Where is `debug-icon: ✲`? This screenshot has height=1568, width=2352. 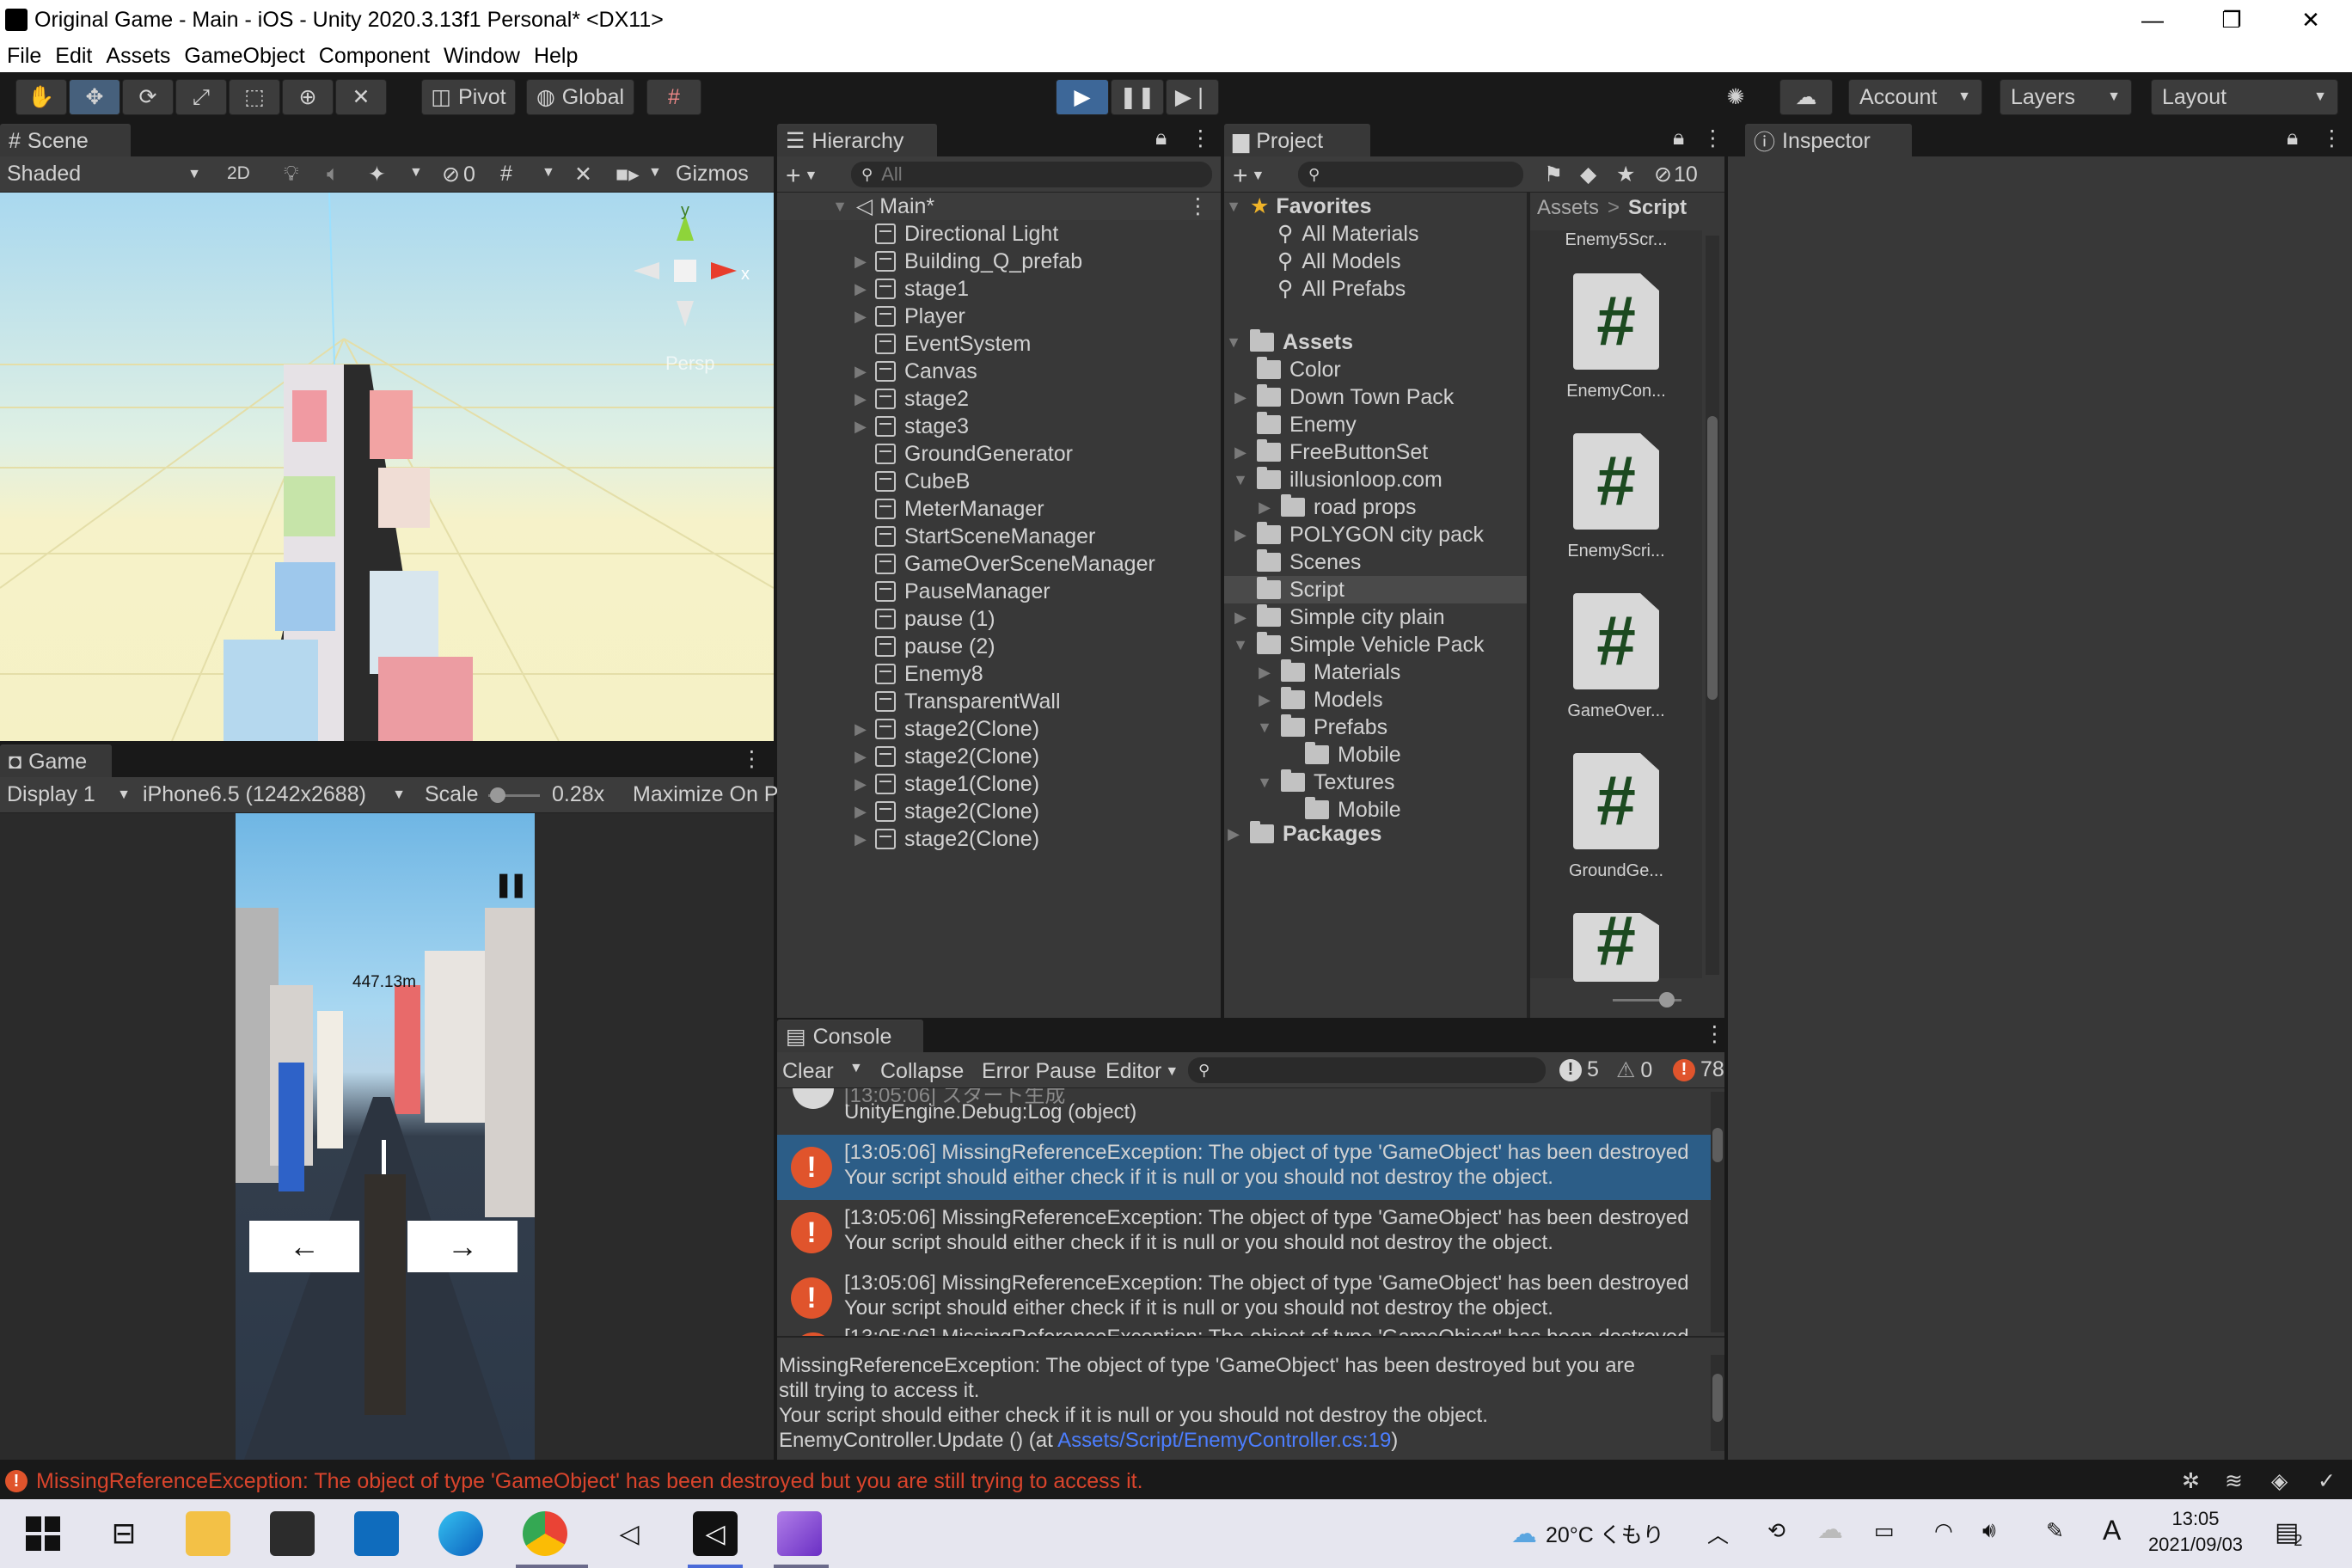 debug-icon: ✲ is located at coordinates (2191, 1481).